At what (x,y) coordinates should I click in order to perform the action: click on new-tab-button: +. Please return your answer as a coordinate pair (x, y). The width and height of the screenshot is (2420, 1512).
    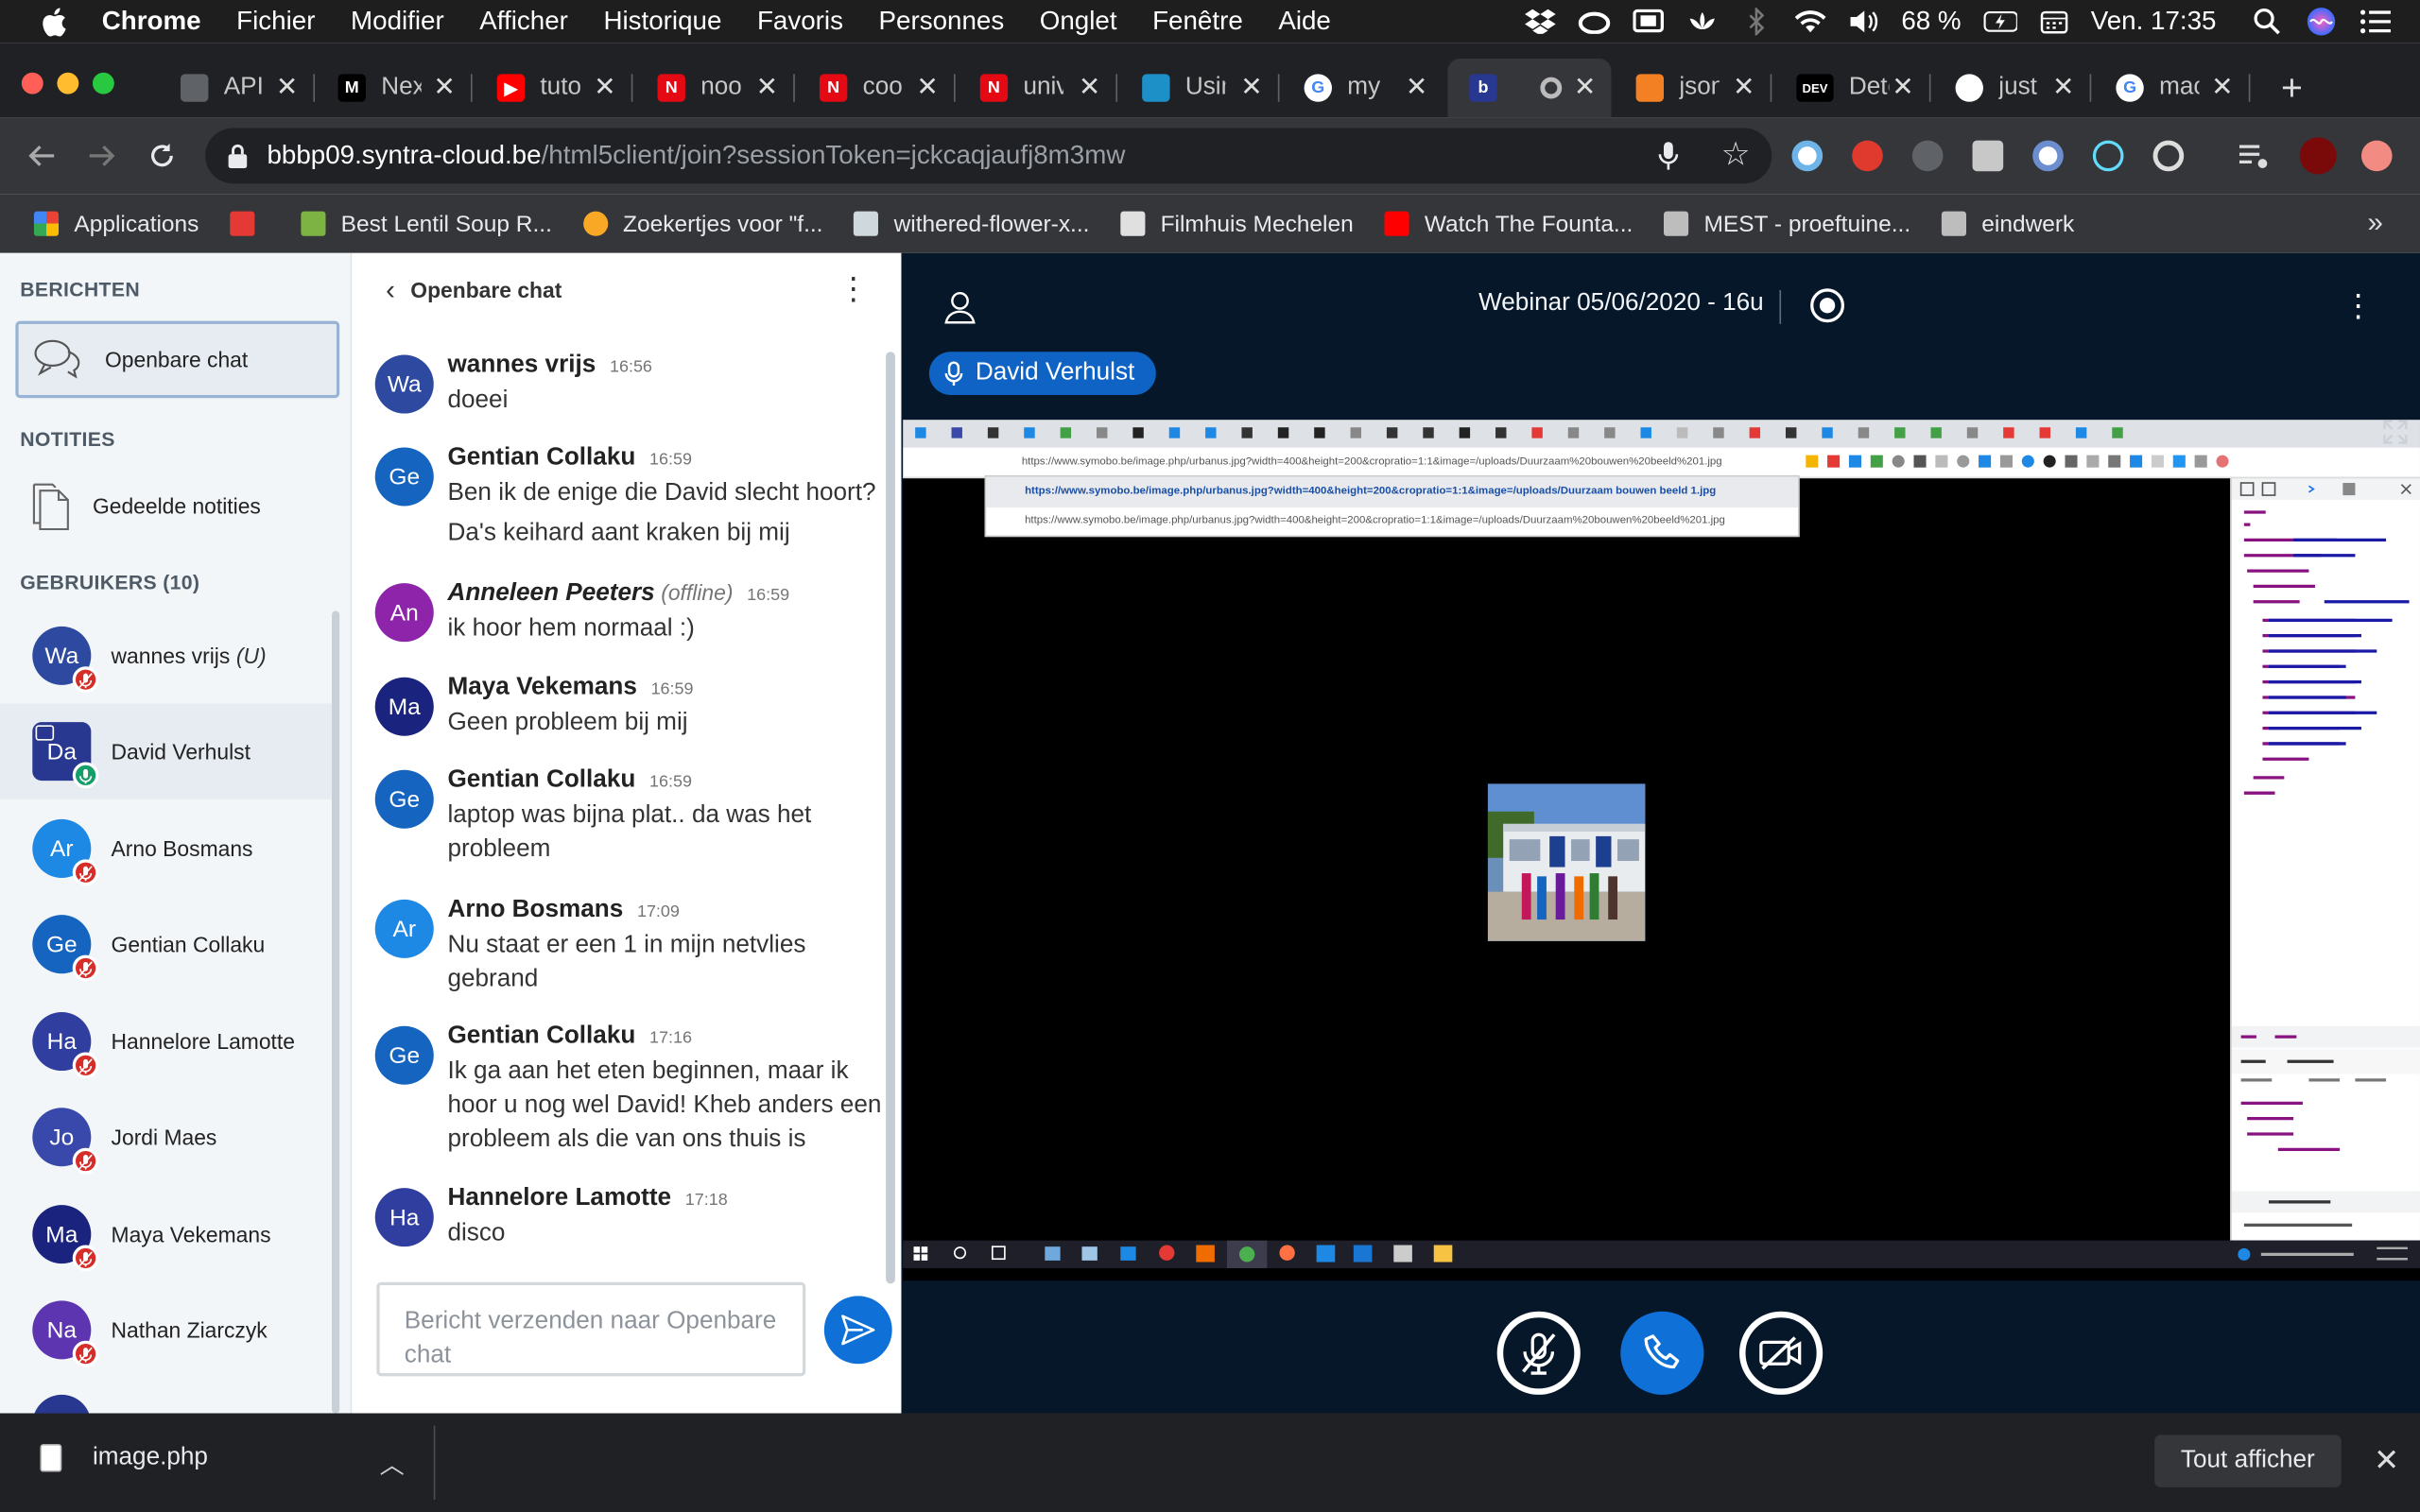
    Looking at the image, I should click on (2292, 90).